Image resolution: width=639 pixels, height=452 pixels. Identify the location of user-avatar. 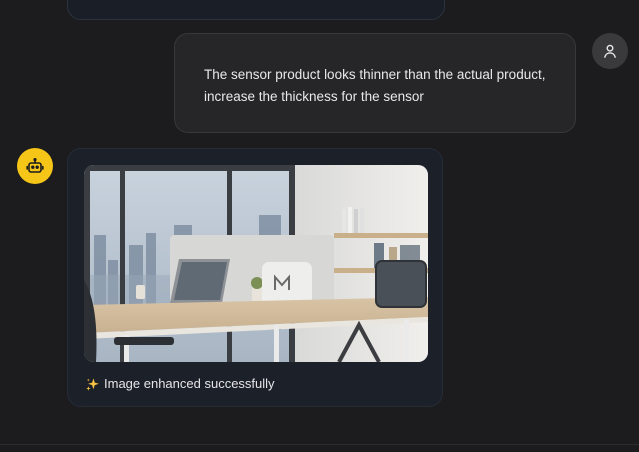
(610, 51).